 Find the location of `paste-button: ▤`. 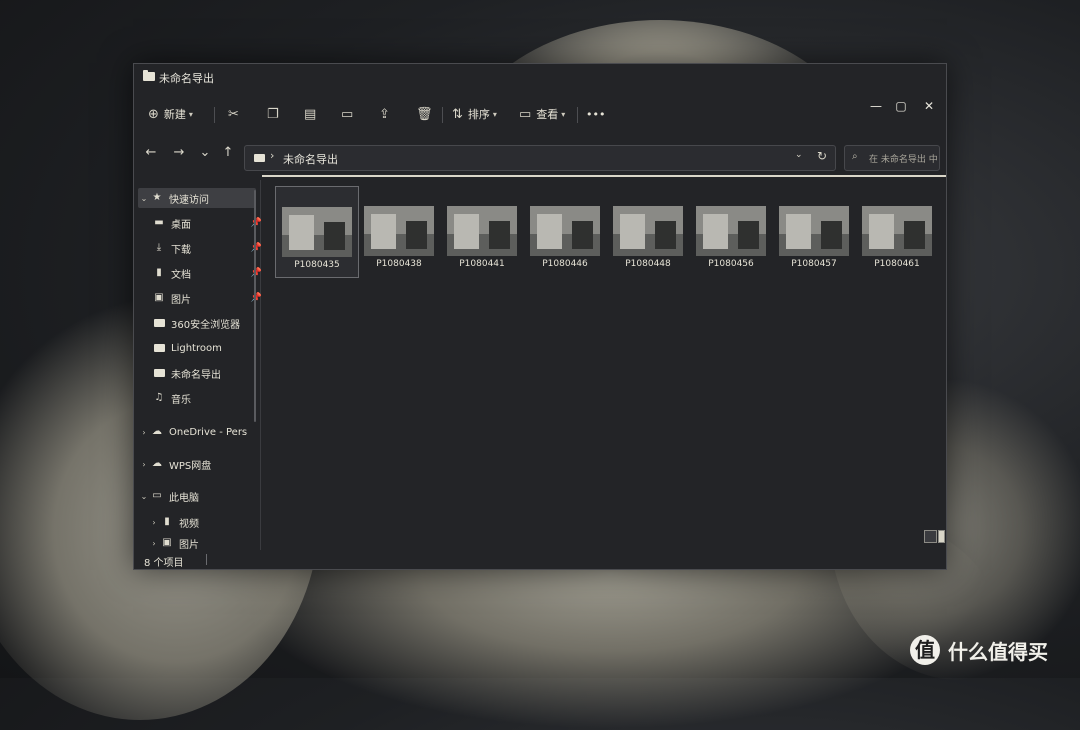

paste-button: ▤ is located at coordinates (312, 114).